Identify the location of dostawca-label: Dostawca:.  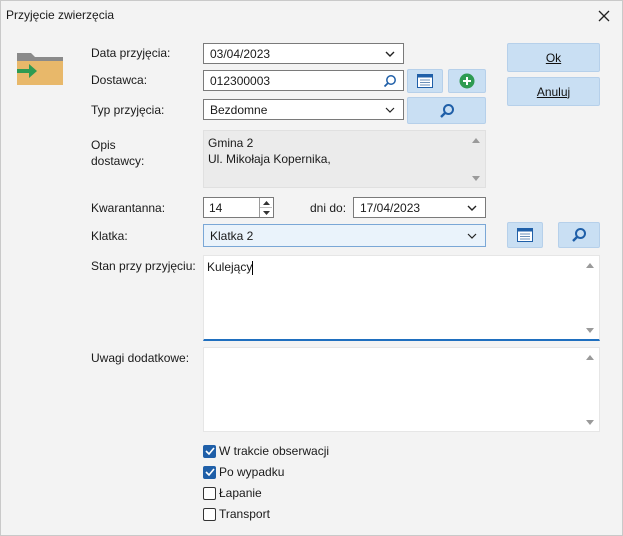
(119, 80).